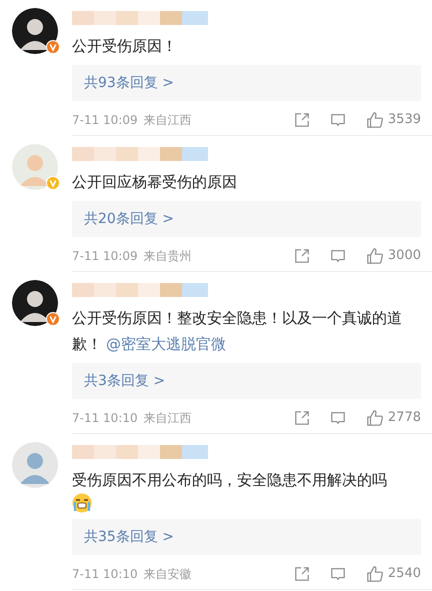 The image size is (432, 591). What do you see at coordinates (166, 344) in the screenshot?
I see `mention-link: @密室大逃脱官微` at bounding box center [166, 344].